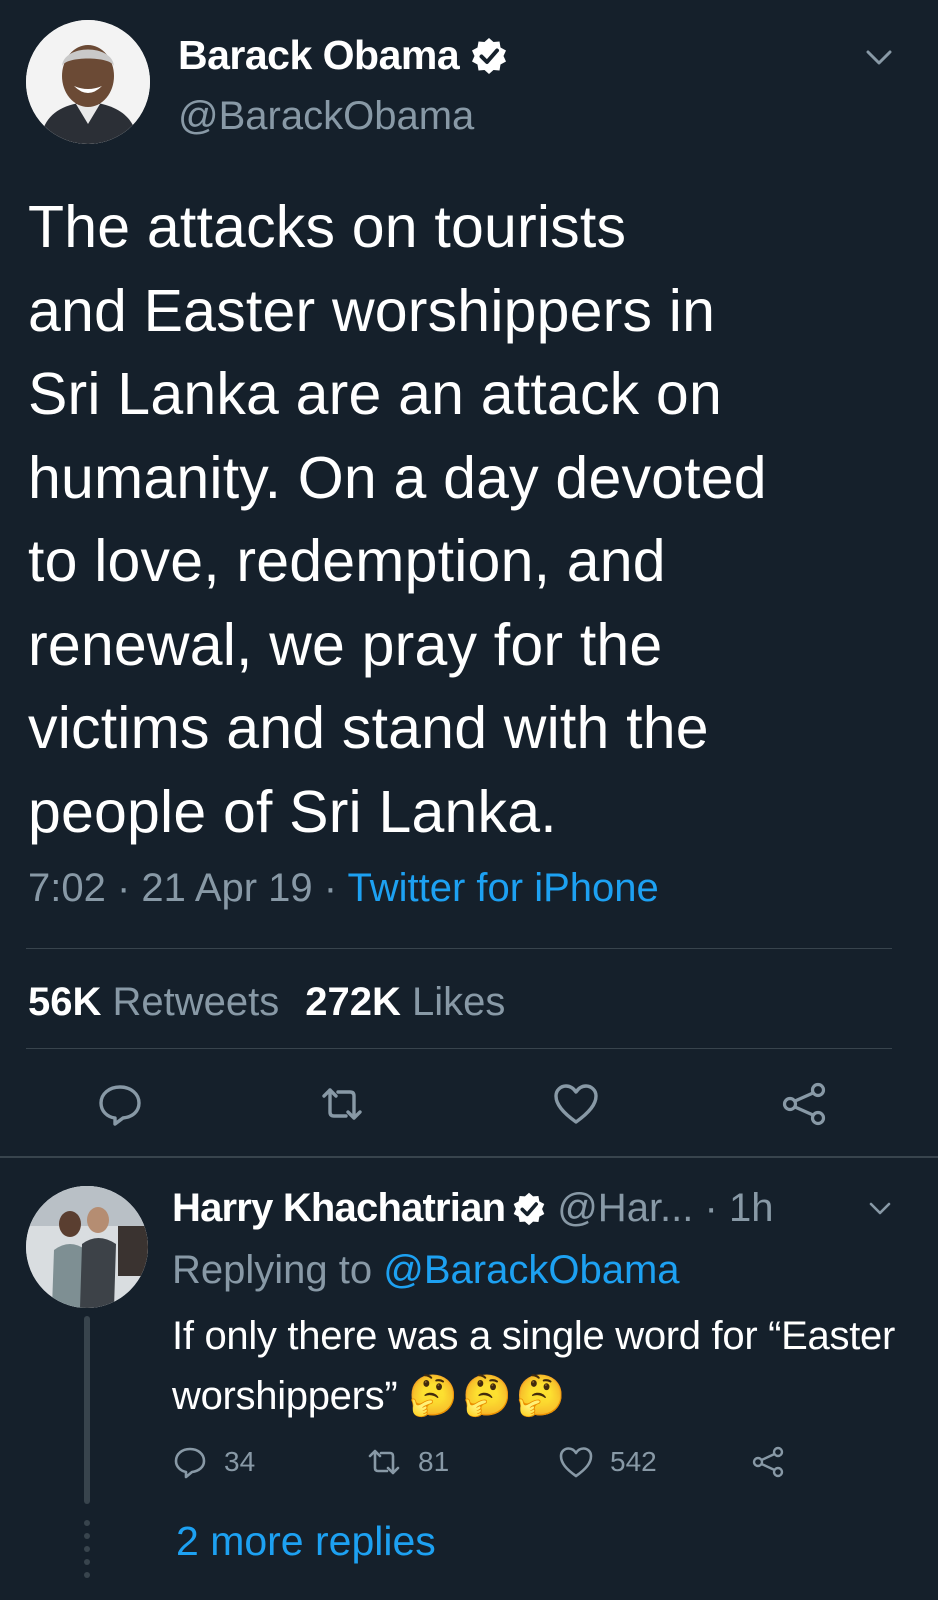  I want to click on tweet-meta: 7:02 · 21 Apr 19 · Twitter for iPhone, so click(343, 888).